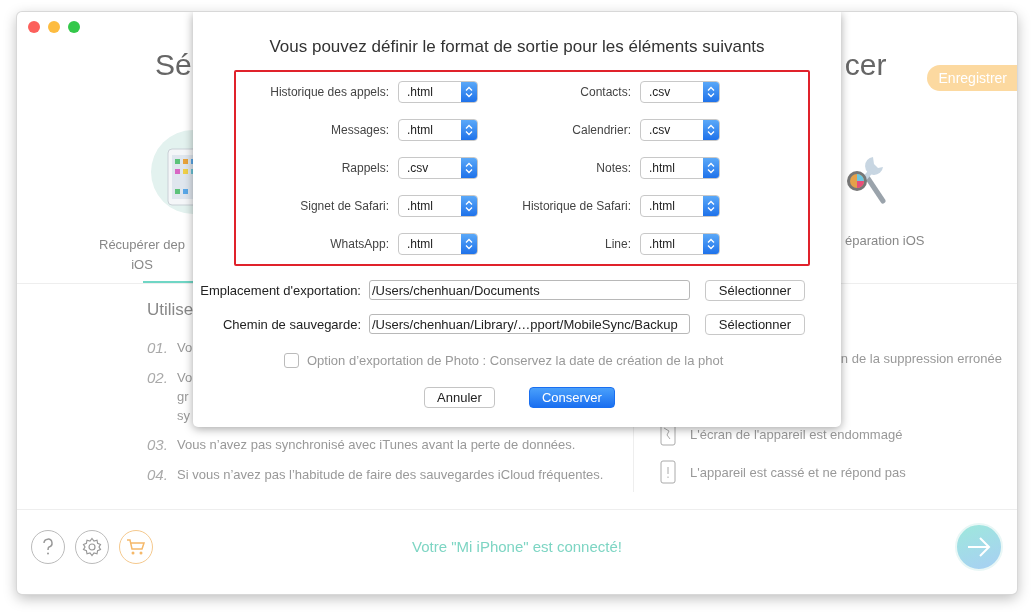  I want to click on item-number: 02., so click(158, 378).